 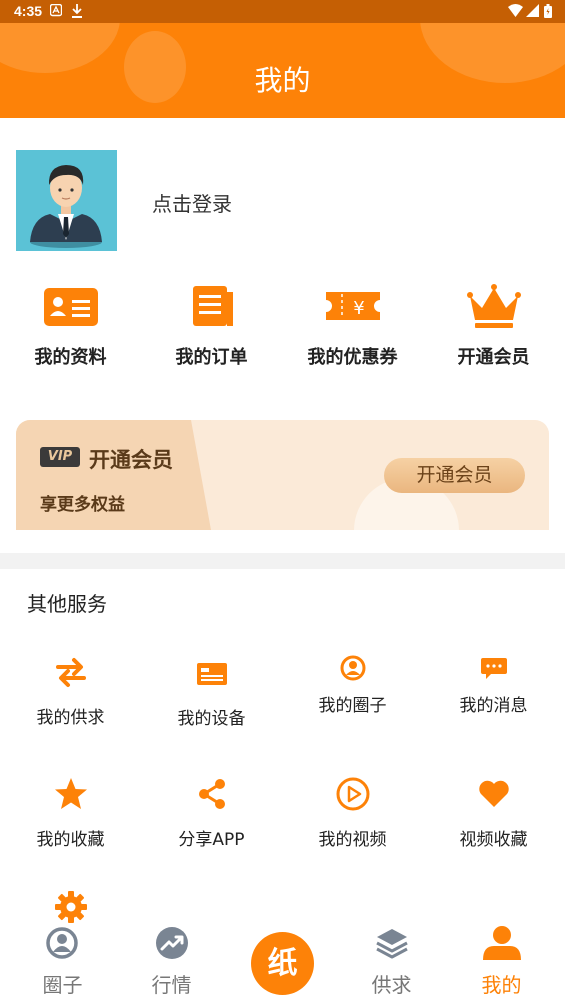 What do you see at coordinates (502, 943) in the screenshot?
I see `person-icon` at bounding box center [502, 943].